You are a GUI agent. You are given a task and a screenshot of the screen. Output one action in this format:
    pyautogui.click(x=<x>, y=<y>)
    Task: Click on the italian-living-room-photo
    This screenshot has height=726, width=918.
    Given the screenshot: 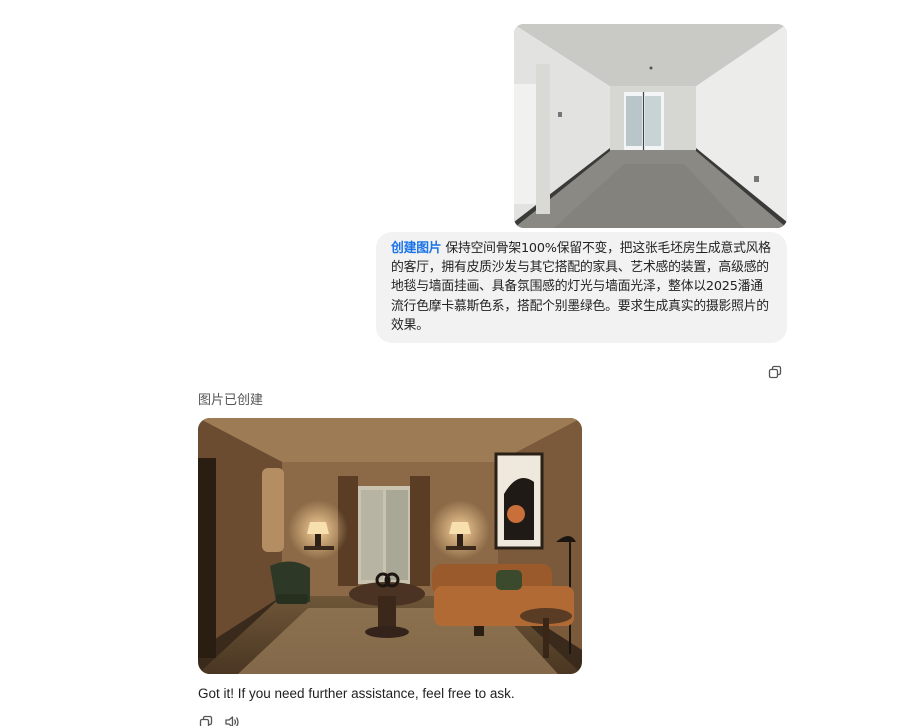 What is the action you would take?
    pyautogui.click(x=390, y=546)
    